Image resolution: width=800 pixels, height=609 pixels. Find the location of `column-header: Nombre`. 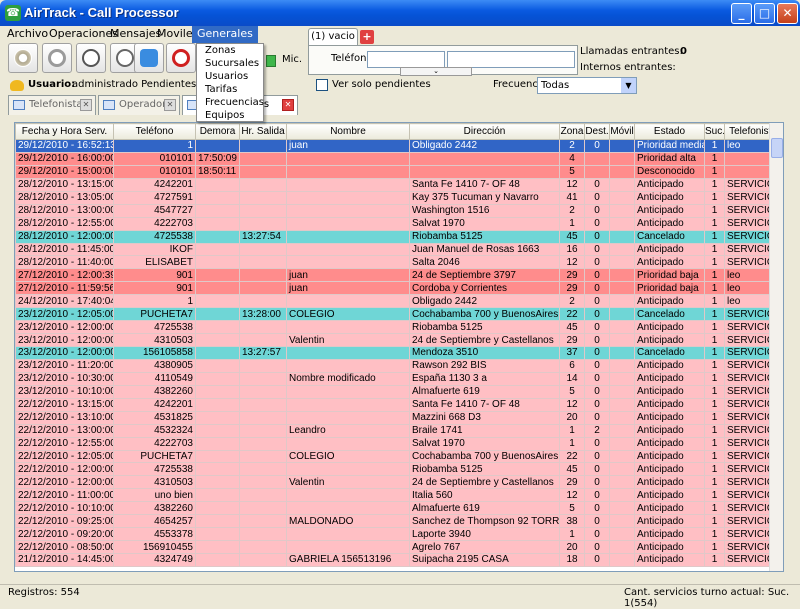

column-header: Nombre is located at coordinates (348, 131).